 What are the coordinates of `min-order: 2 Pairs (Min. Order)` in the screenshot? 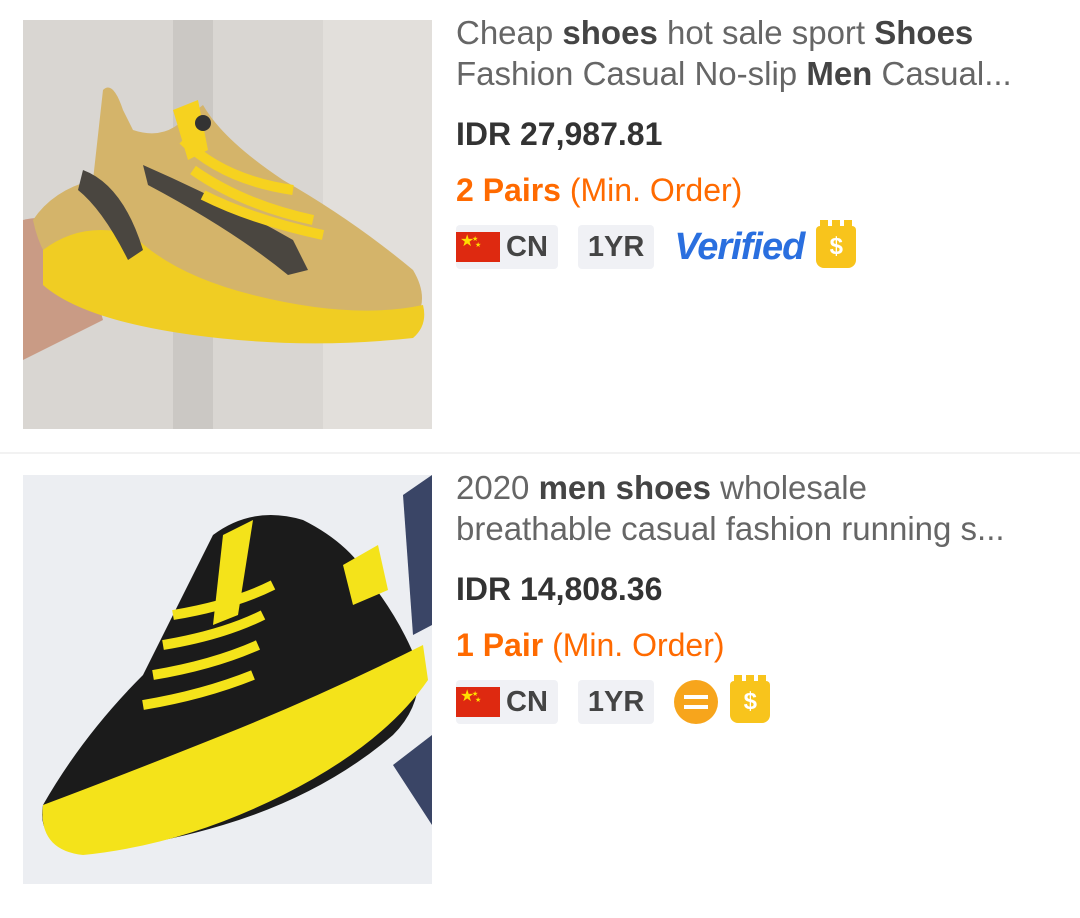 It's located at (756, 190).